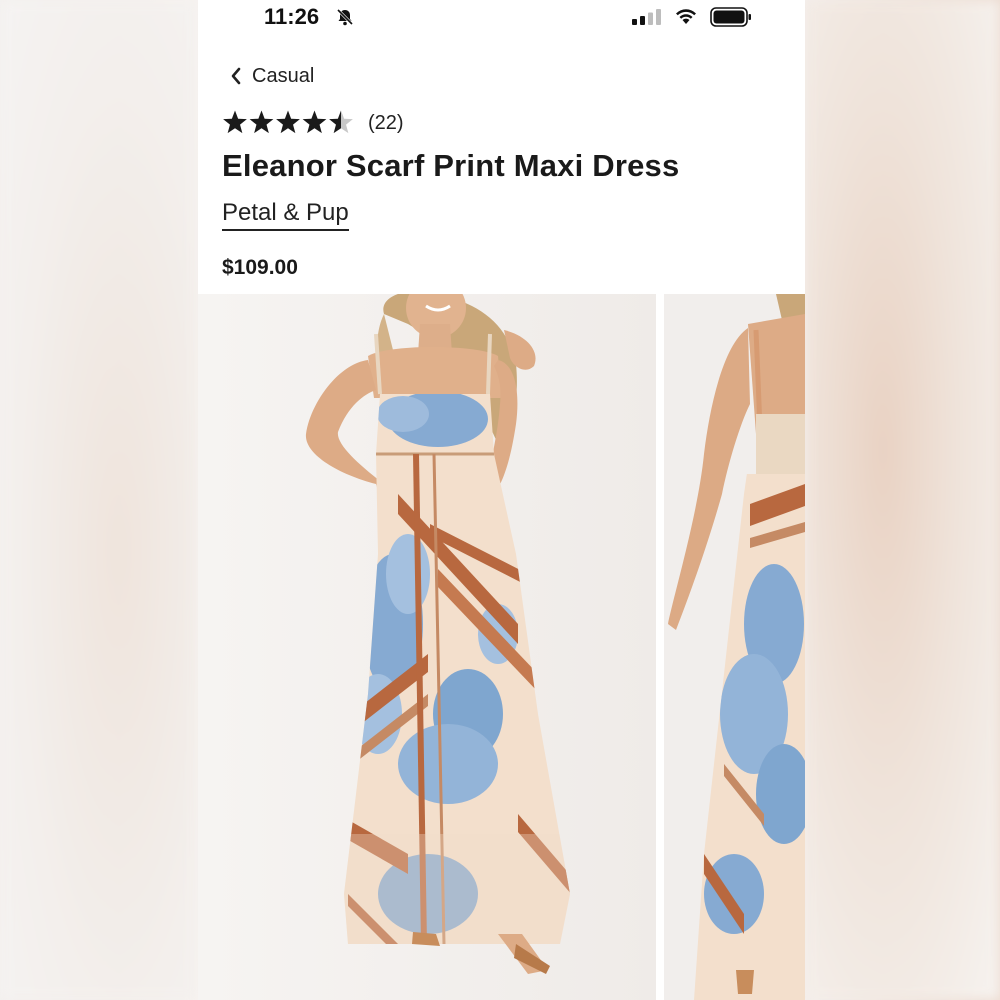  I want to click on product-price: $109.00, so click(260, 267).